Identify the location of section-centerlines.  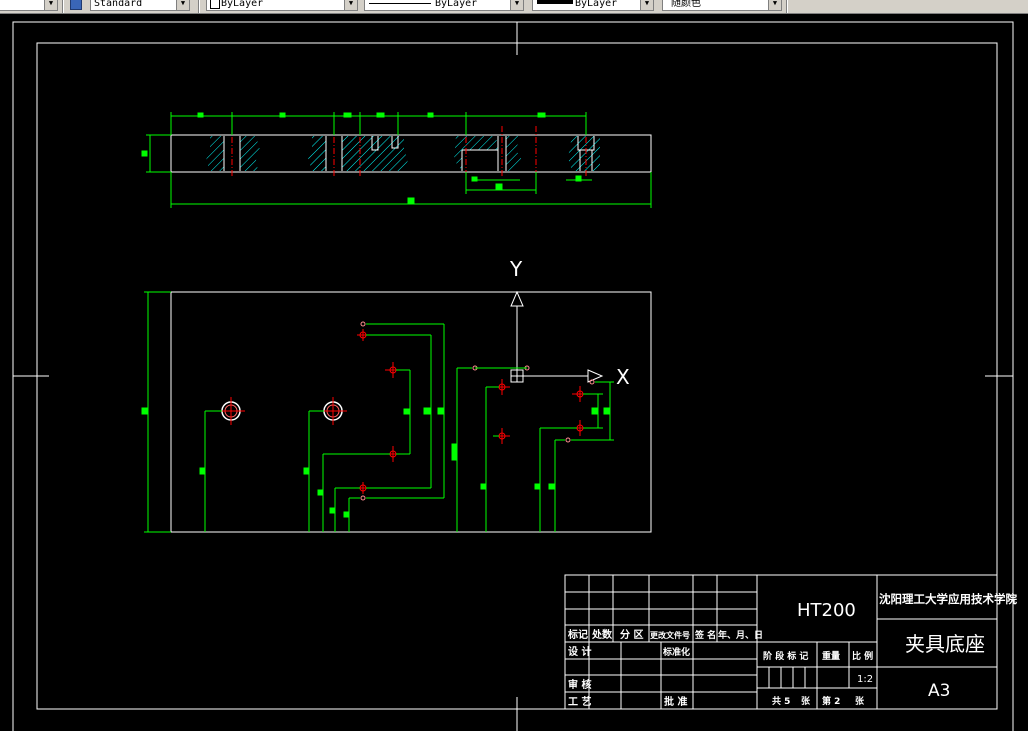
(409, 152).